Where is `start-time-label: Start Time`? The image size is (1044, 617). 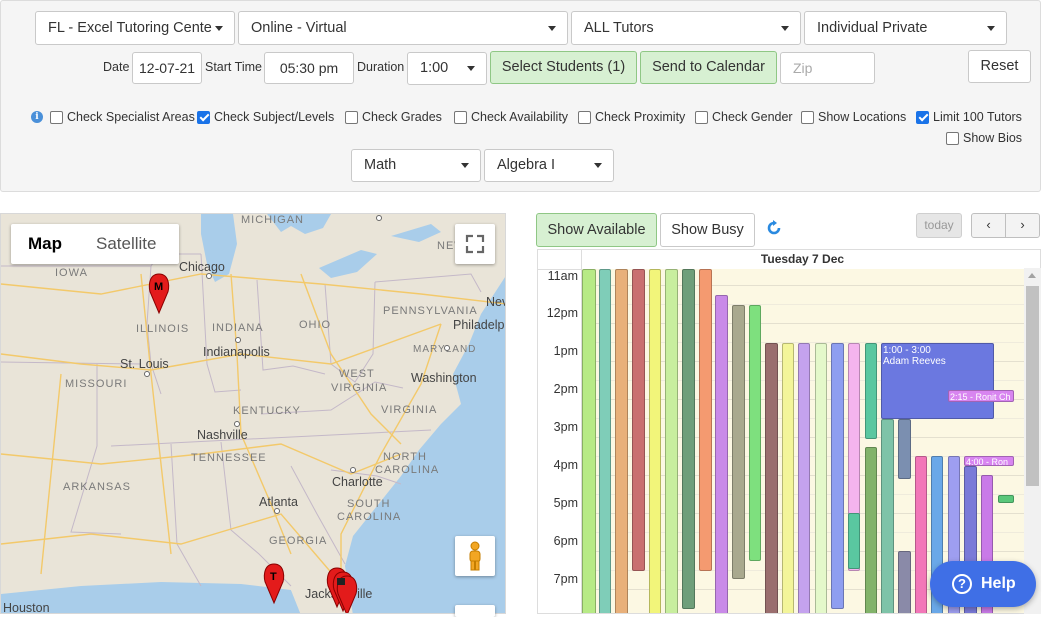
start-time-label: Start Time is located at coordinates (233, 67).